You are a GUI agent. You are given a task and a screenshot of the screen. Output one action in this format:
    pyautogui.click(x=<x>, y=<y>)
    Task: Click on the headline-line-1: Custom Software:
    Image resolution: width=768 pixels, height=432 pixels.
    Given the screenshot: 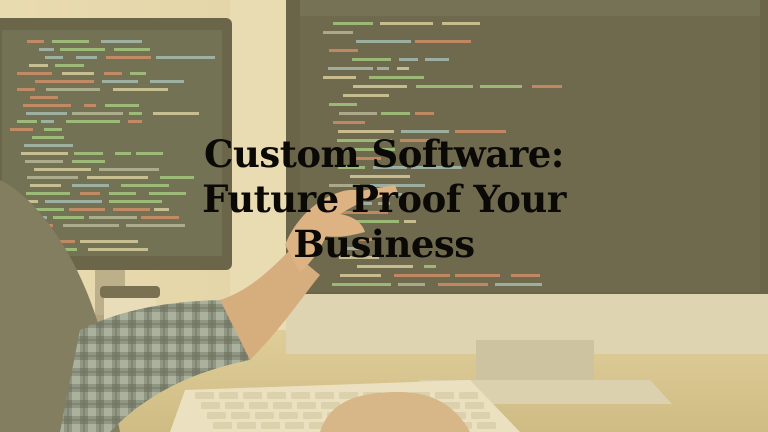 What is the action you would take?
    pyautogui.click(x=384, y=154)
    